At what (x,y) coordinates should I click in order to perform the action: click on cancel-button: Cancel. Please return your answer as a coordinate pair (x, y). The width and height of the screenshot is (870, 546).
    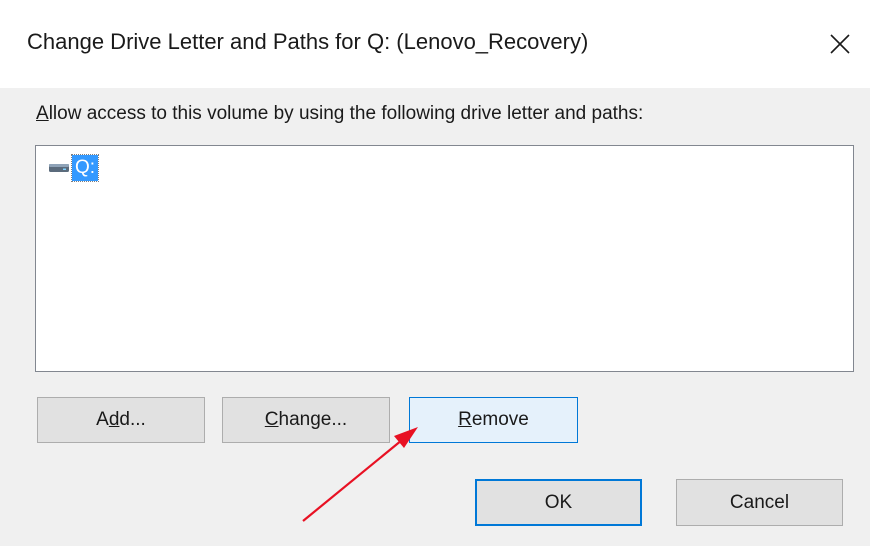
    Looking at the image, I should click on (759, 502).